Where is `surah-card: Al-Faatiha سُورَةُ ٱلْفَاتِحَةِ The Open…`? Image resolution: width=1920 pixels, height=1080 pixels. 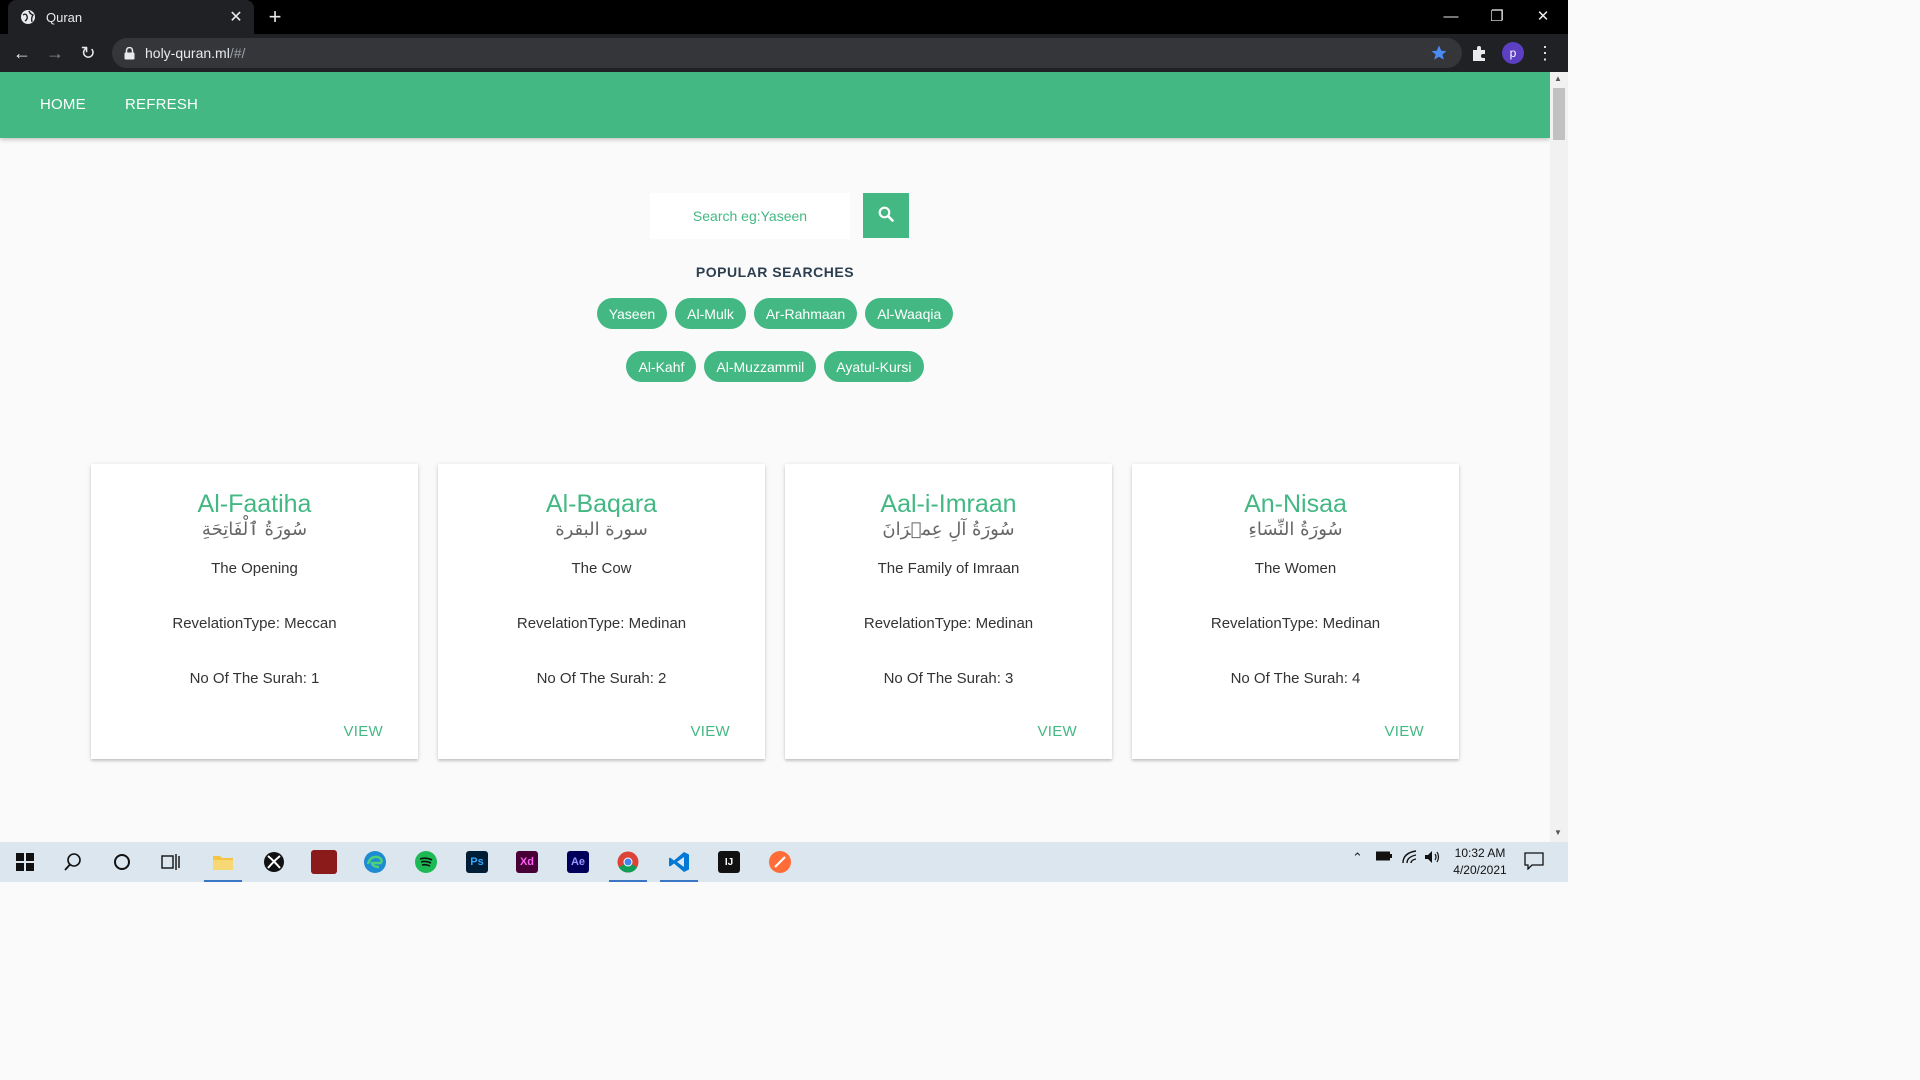
surah-card: Al-Faatiha سُورَةُ ٱلْفَاتِحَةِ The Open… is located at coordinates (254, 611).